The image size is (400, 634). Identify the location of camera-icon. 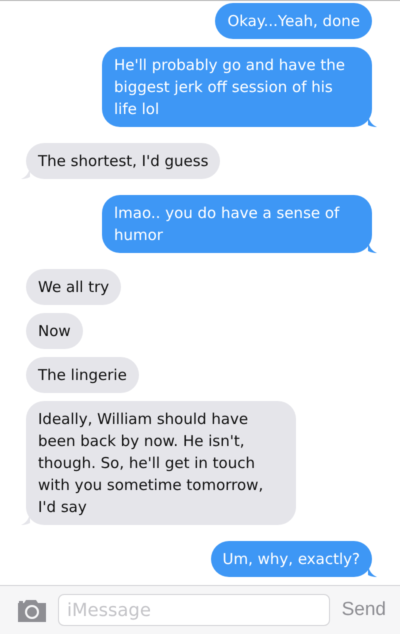
(32, 610).